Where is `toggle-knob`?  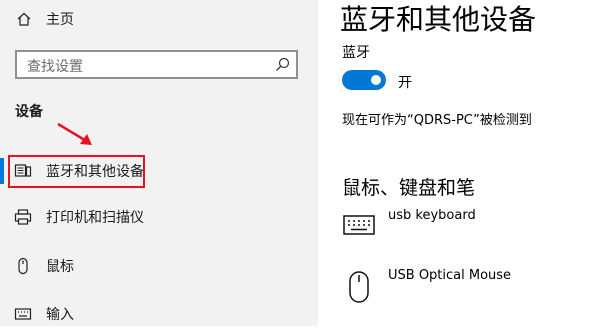
toggle-knob is located at coordinates (376, 80).